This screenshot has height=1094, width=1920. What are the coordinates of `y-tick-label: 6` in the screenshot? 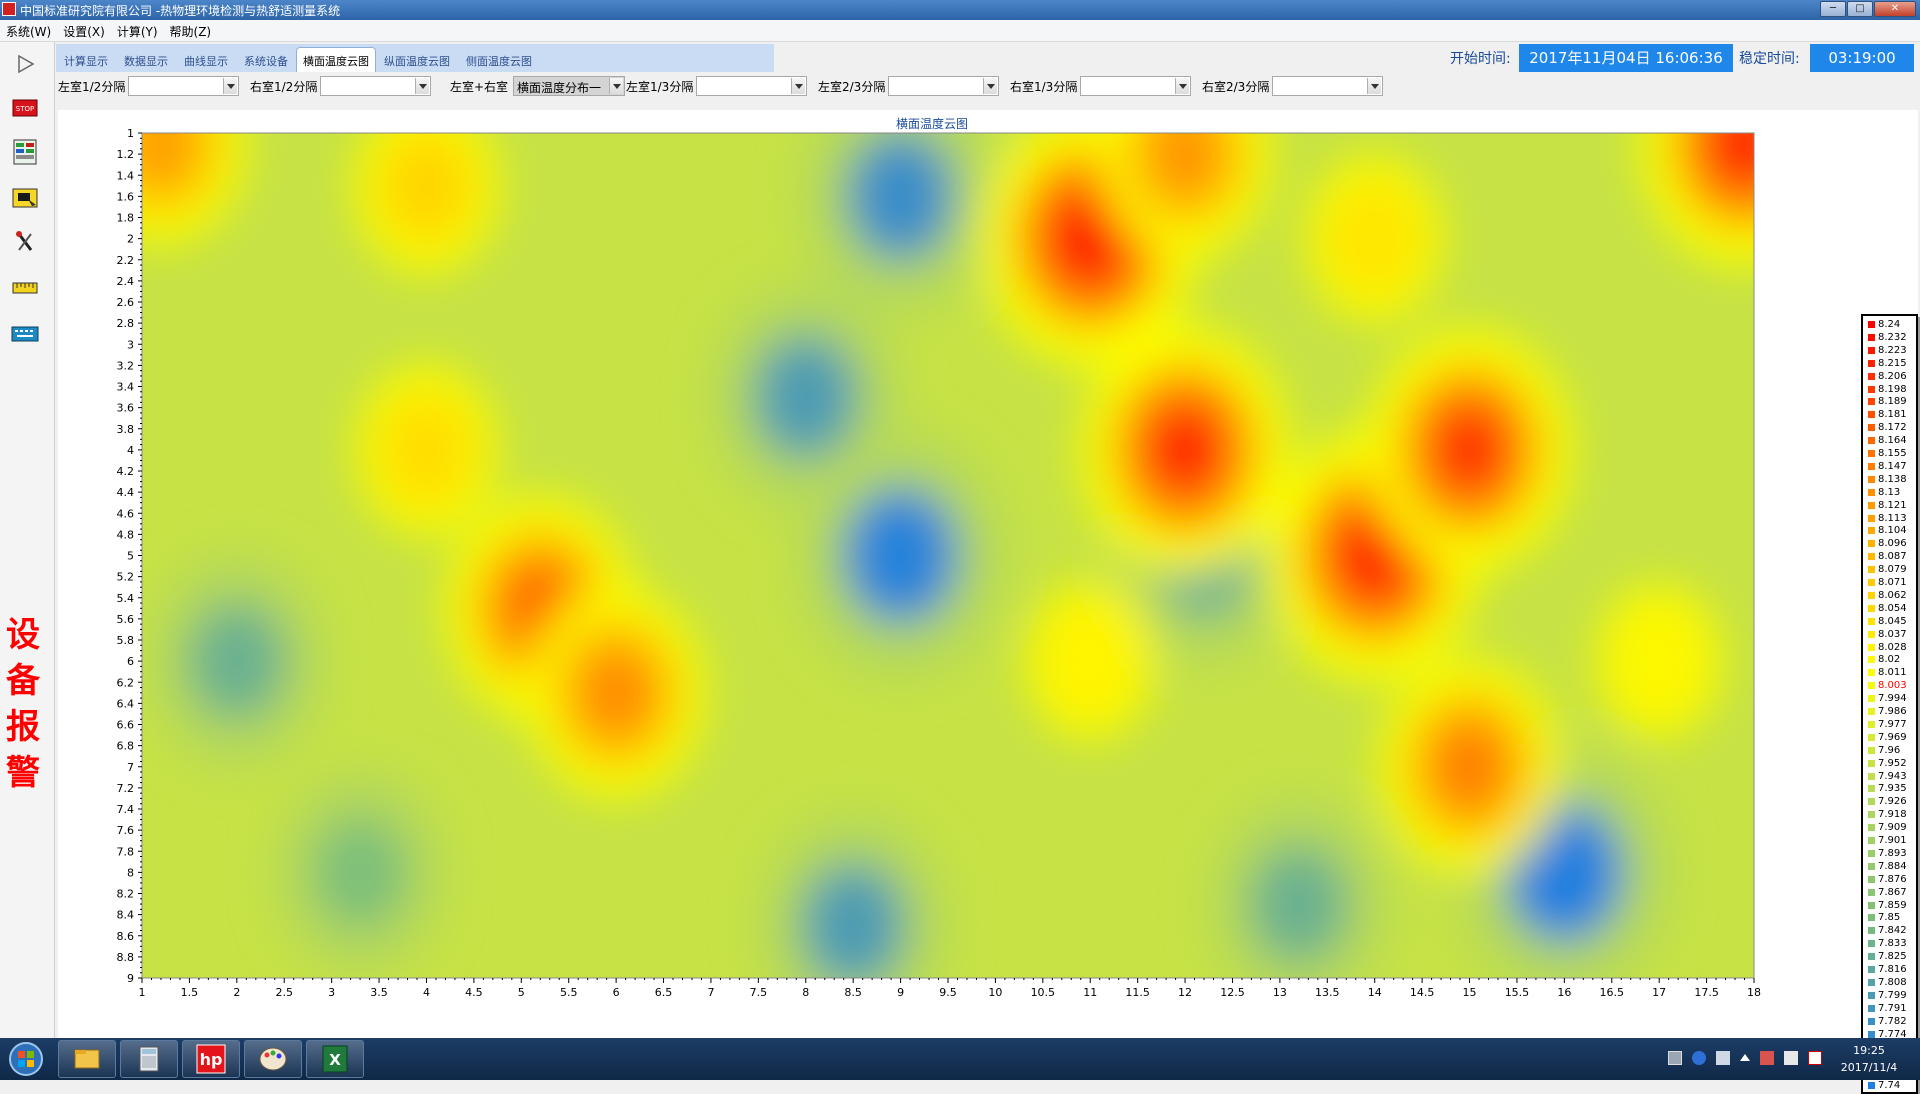 It's located at (130, 661).